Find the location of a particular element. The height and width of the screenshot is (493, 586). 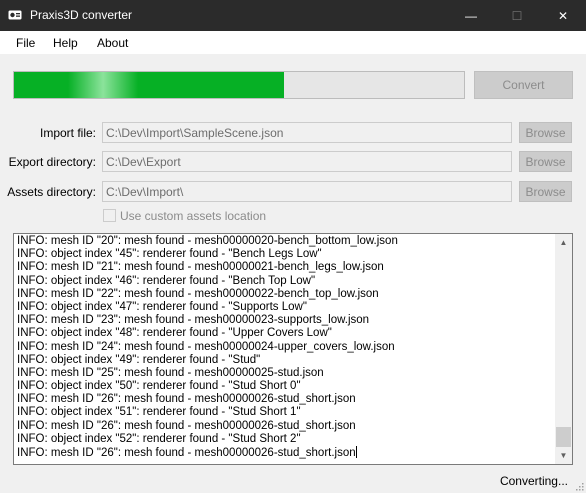

convert-button: Convert is located at coordinates (523, 85).